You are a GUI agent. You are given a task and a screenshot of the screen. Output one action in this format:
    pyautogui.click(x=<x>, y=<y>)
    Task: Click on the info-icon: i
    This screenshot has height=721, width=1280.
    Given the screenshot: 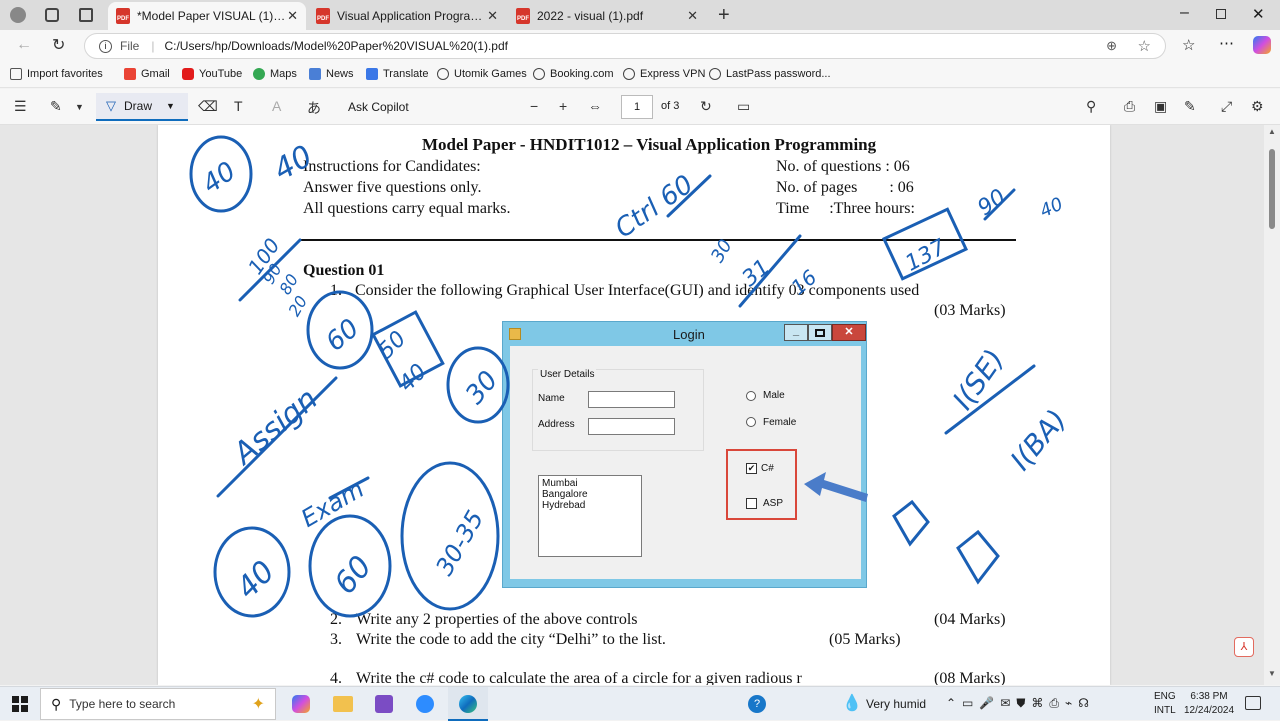 What is the action you would take?
    pyautogui.click(x=105, y=46)
    